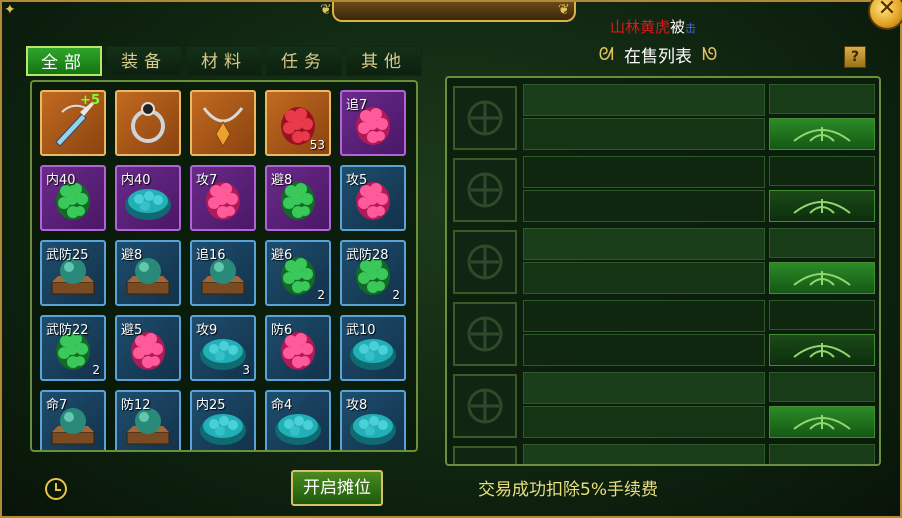  What do you see at coordinates (373, 420) in the screenshot?
I see `inventory-slot: 攻8` at bounding box center [373, 420].